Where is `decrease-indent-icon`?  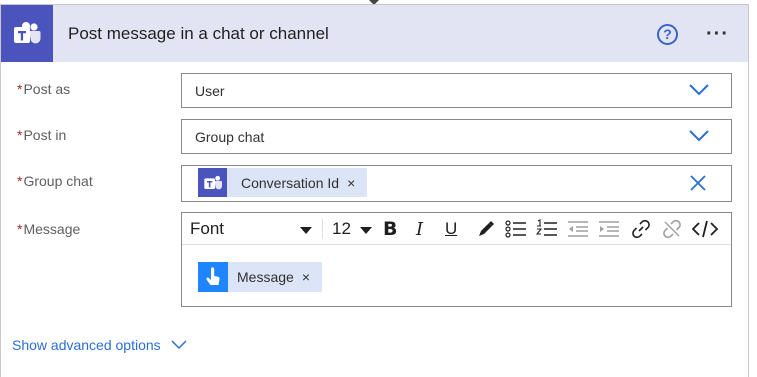
decrease-indent-icon is located at coordinates (578, 229).